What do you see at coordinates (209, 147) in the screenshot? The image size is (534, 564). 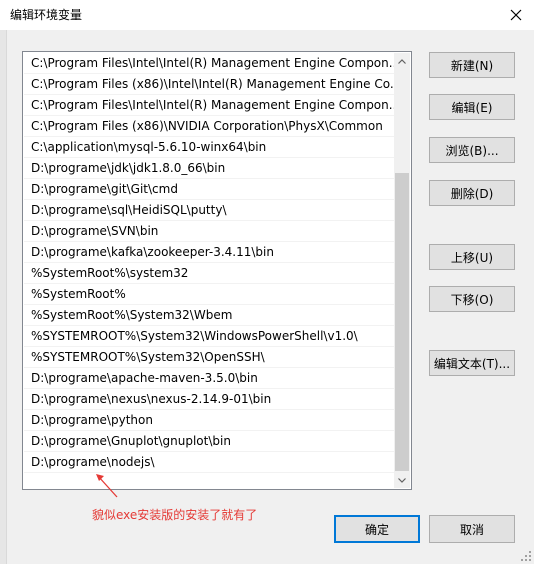 I see `path-list-item: C:\application\mysql-5.6.10-winx64\bin` at bounding box center [209, 147].